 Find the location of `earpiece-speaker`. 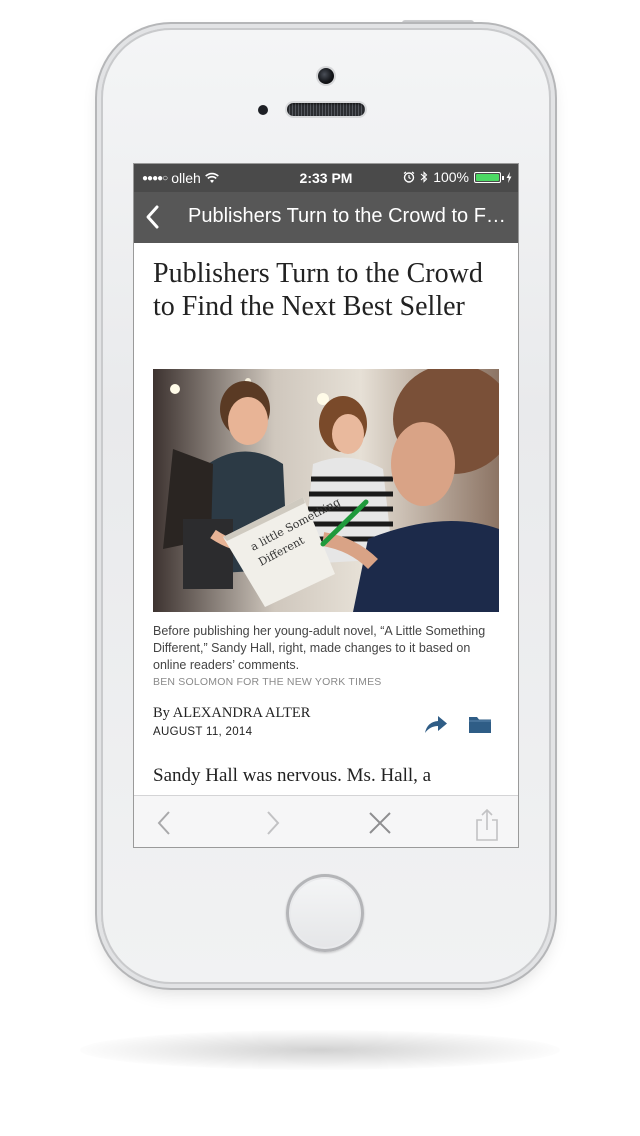

earpiece-speaker is located at coordinates (326, 109).